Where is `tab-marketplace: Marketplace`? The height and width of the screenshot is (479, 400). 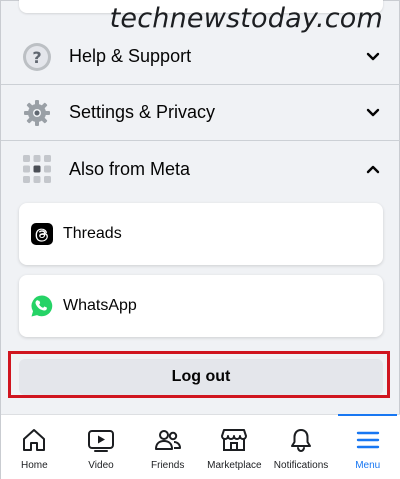
tab-marketplace: Marketplace is located at coordinates (234, 447).